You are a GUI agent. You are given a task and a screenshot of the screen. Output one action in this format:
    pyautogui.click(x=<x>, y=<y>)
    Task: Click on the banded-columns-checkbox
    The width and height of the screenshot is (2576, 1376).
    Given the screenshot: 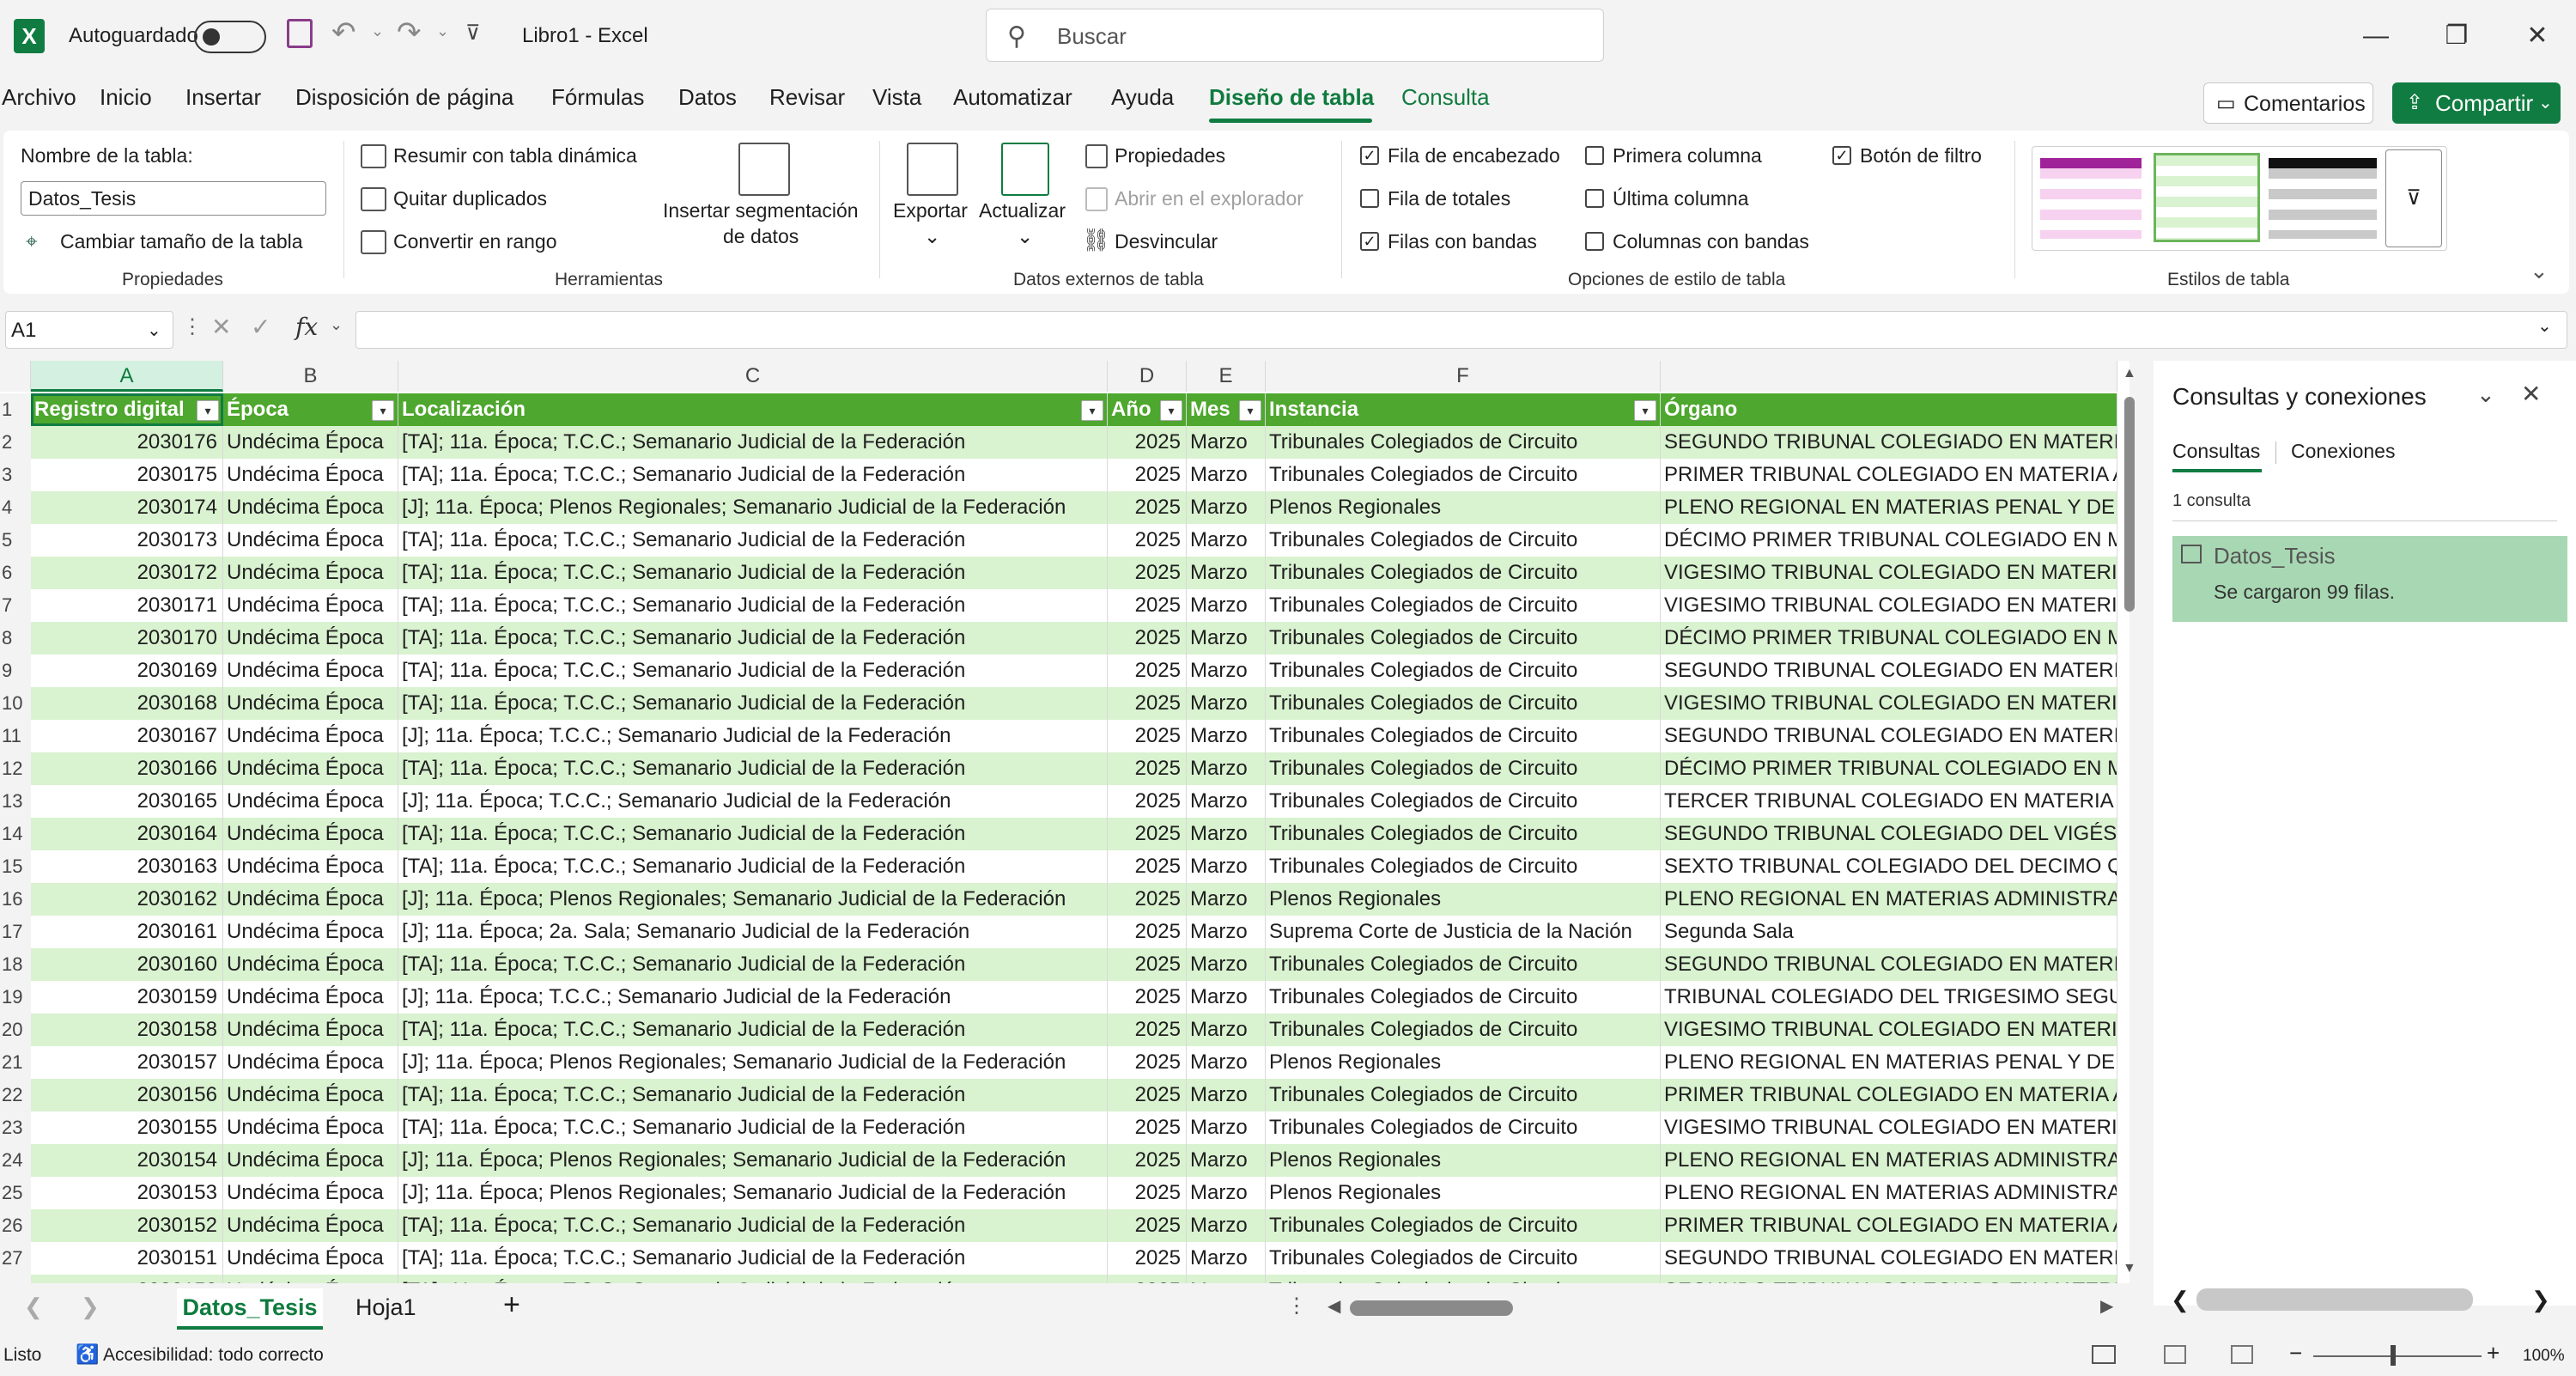 What is the action you would take?
    pyautogui.click(x=1594, y=241)
    